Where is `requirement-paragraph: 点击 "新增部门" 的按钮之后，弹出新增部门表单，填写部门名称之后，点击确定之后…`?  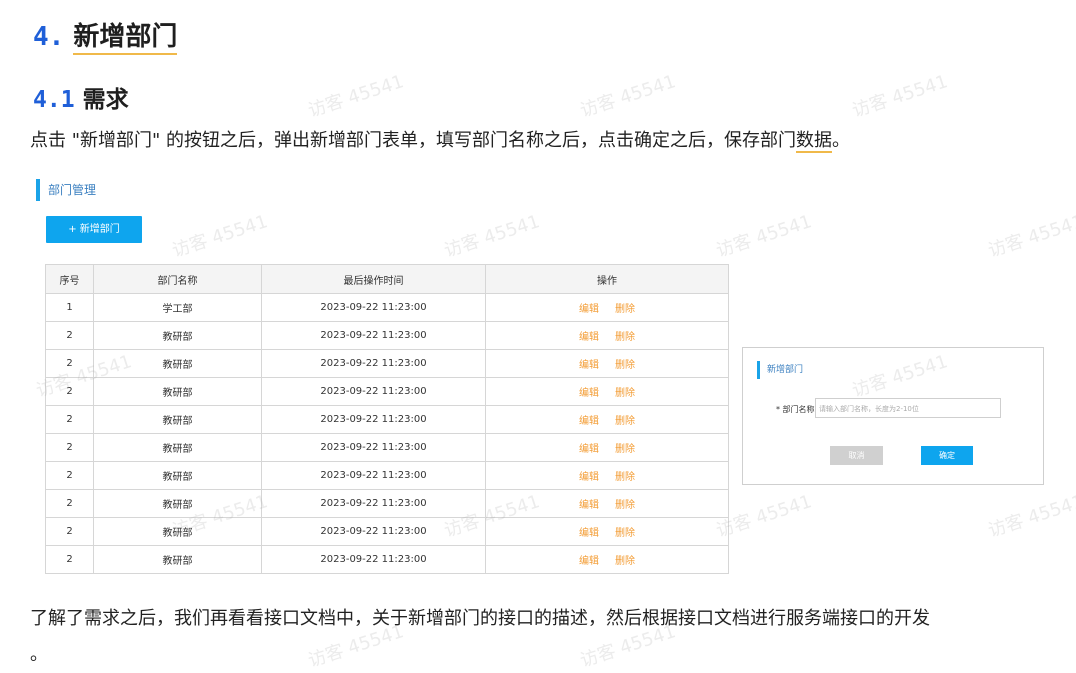 requirement-paragraph: 点击 "新增部门" 的按钮之后，弹出新增部门表单，填写部门名称之后，点击确定之后… is located at coordinates (440, 139).